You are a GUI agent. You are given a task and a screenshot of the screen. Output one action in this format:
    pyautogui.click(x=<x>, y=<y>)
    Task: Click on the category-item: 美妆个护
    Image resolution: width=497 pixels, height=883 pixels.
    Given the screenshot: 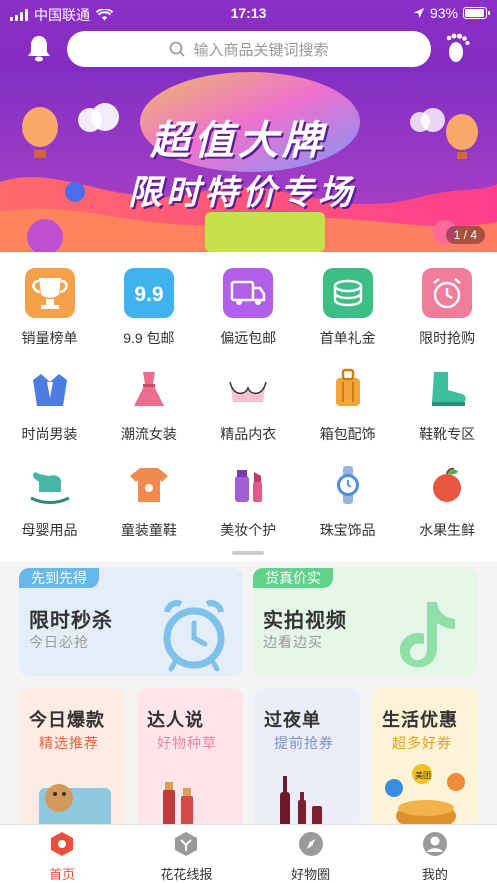 What is the action you would take?
    pyautogui.click(x=248, y=500)
    